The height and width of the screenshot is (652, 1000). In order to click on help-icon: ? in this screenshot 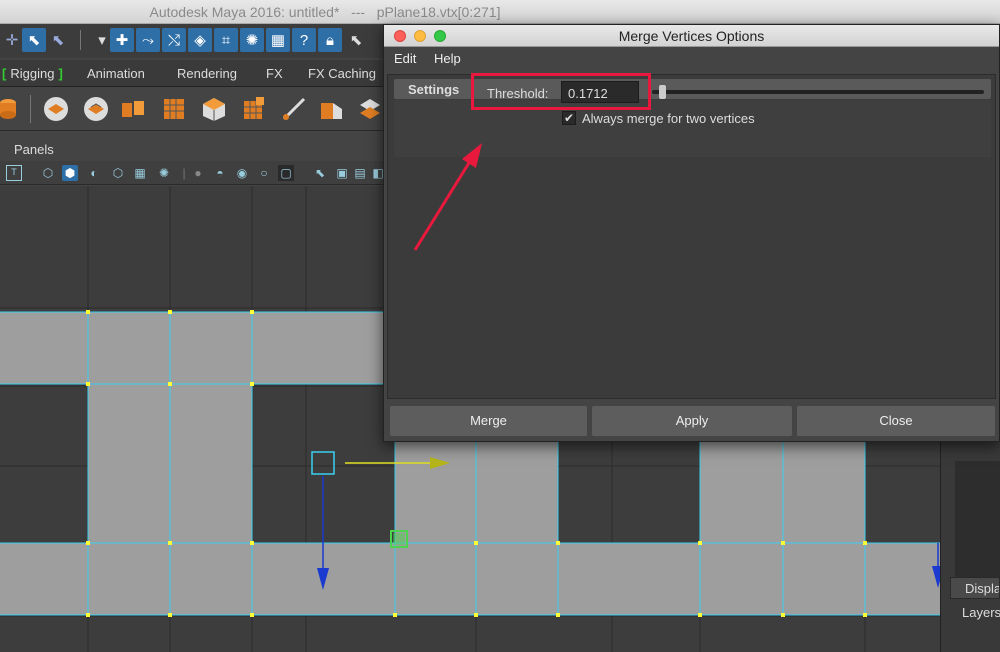, I will do `click(304, 40)`.